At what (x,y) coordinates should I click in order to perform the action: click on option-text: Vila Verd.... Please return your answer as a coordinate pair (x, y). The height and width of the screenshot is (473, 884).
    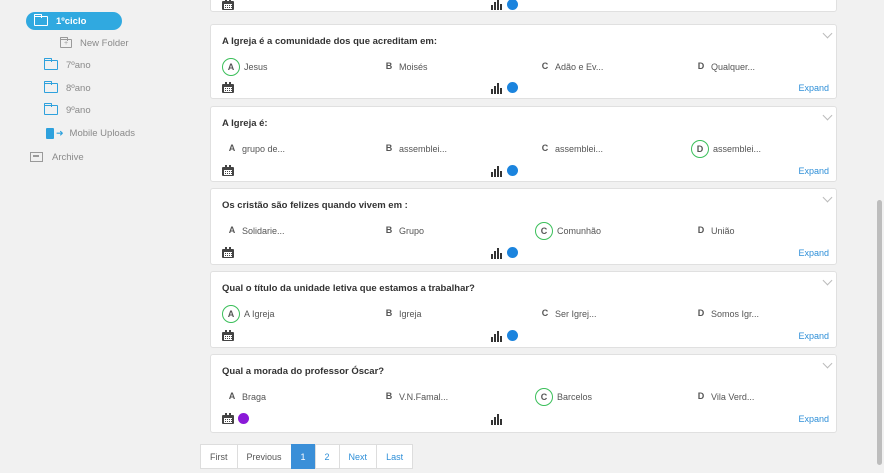
    Looking at the image, I should click on (733, 397).